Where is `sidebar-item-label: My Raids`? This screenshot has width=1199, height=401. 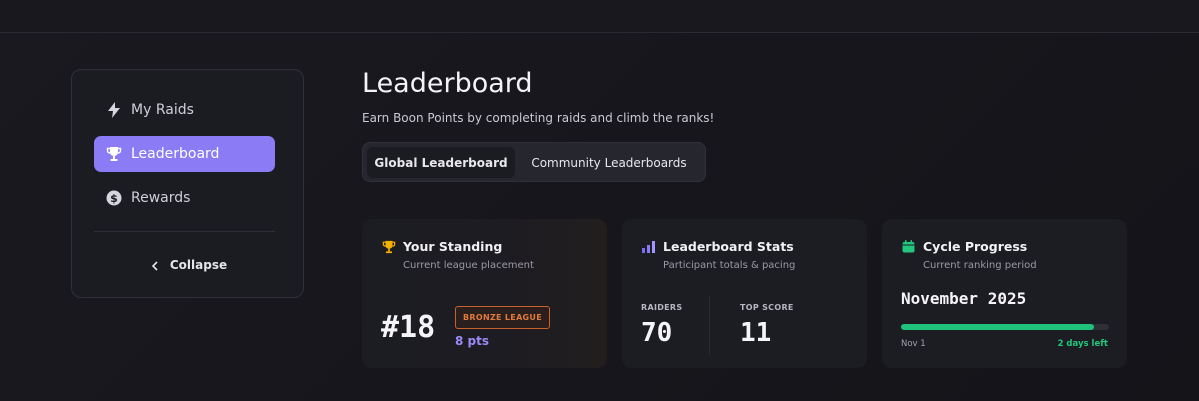
sidebar-item-label: My Raids is located at coordinates (162, 110).